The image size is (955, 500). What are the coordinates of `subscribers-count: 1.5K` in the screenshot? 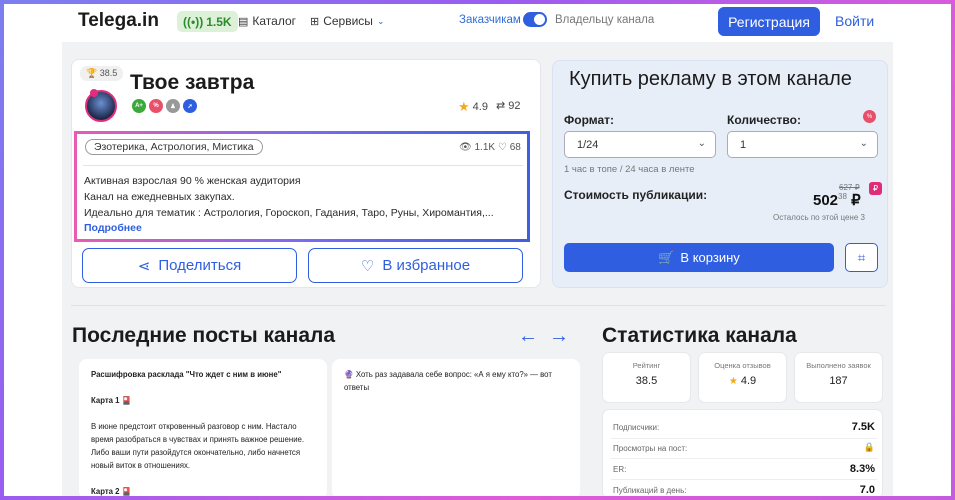 It's located at (219, 21).